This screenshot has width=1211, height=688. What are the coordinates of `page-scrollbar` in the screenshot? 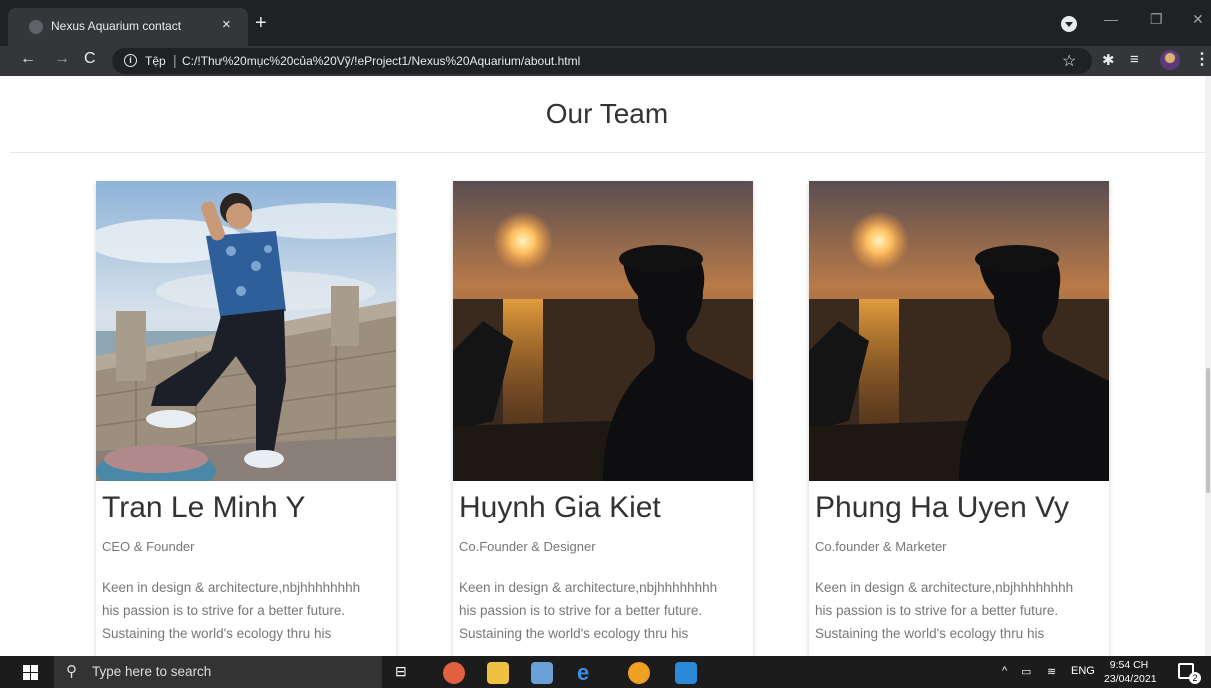 It's located at (1208, 366).